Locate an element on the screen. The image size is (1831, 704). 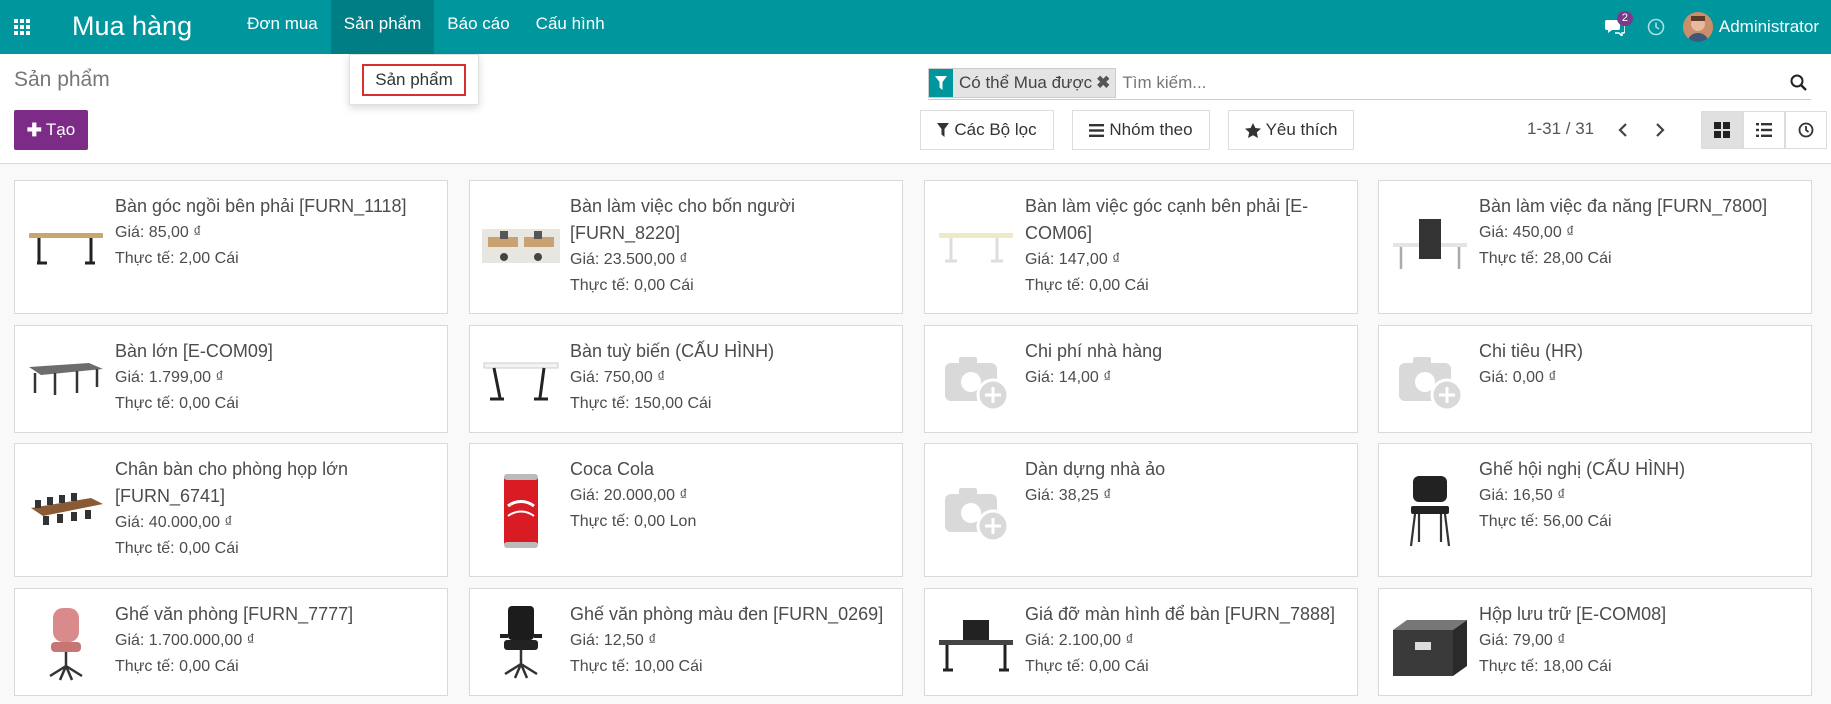
messaging-button: 2 is located at coordinates (1615, 27).